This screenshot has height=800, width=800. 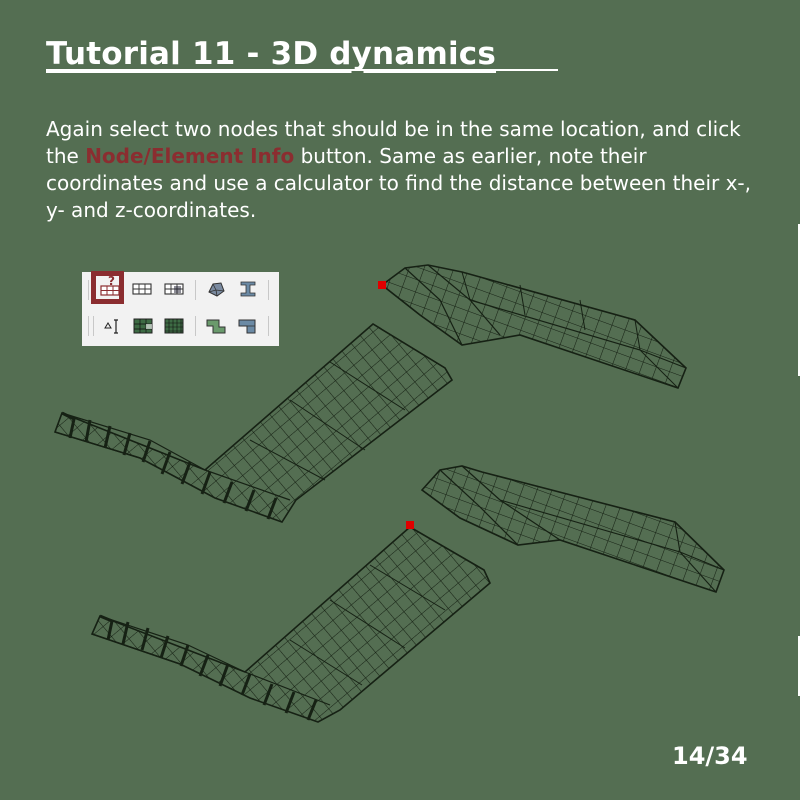 I want to click on mesh-part-lower-left, so click(x=290, y=624).